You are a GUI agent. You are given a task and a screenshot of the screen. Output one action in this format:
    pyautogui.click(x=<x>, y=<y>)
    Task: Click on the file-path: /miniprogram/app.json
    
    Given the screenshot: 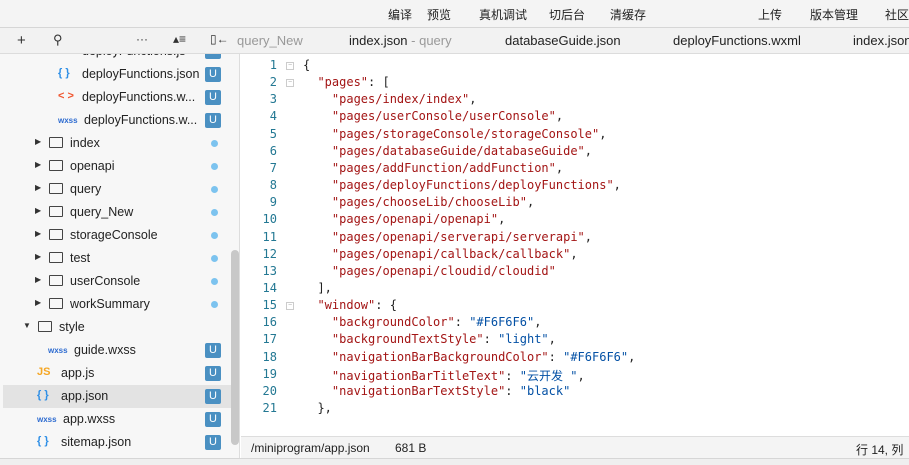 What is the action you would take?
    pyautogui.click(x=310, y=448)
    